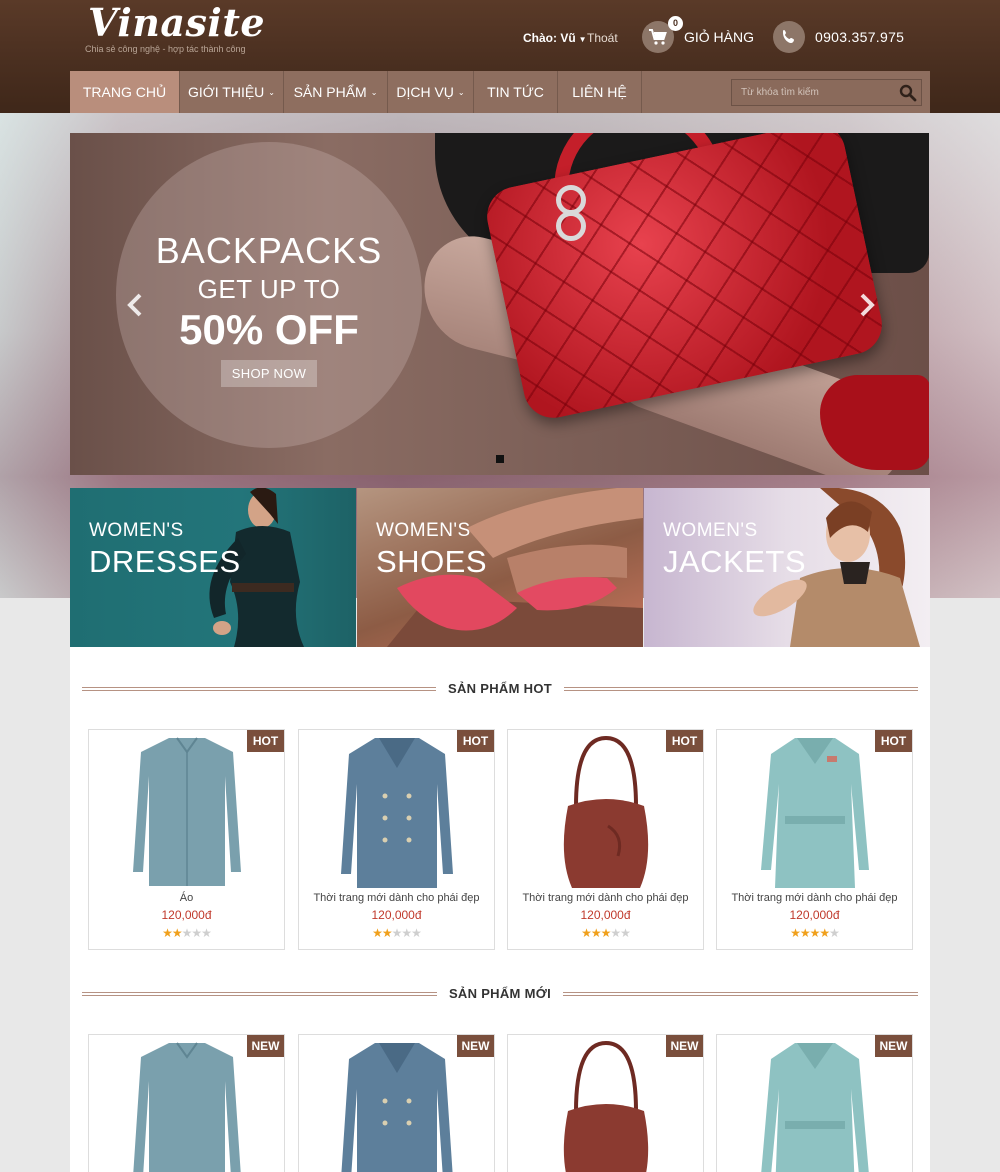 Image resolution: width=1000 pixels, height=1172 pixels. I want to click on cart-count-badge: 0, so click(675, 23).